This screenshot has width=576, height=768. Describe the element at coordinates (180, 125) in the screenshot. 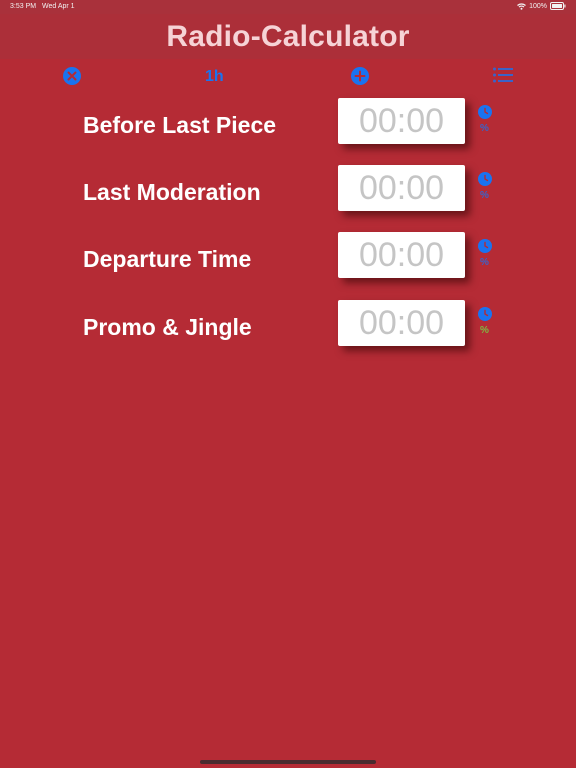

I see `row-label: Before Last Piece` at that location.